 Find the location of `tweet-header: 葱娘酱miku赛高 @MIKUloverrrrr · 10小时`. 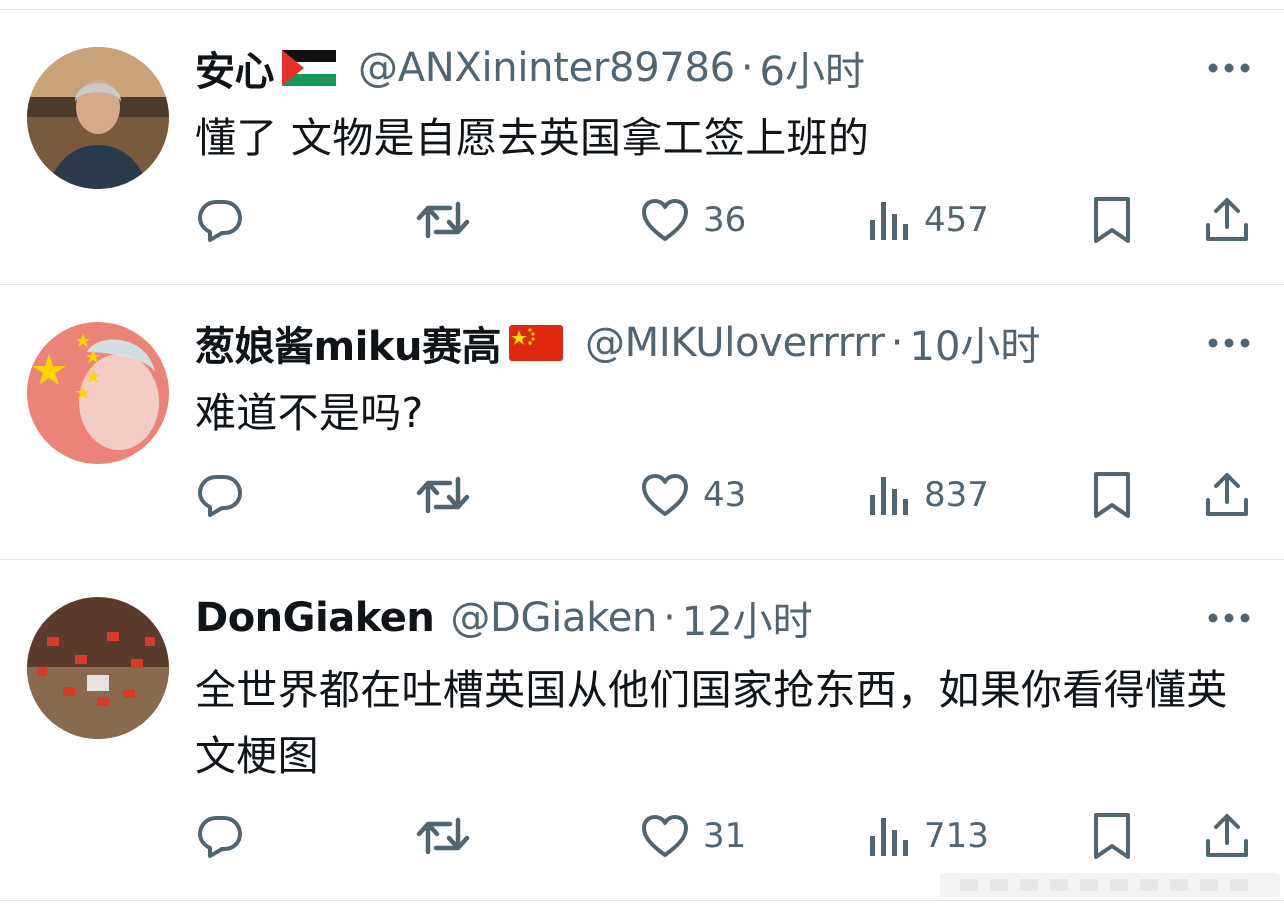

tweet-header: 葱娘酱miku赛高 @MIKUloverrrrr · 10小时 is located at coordinates (618, 343).